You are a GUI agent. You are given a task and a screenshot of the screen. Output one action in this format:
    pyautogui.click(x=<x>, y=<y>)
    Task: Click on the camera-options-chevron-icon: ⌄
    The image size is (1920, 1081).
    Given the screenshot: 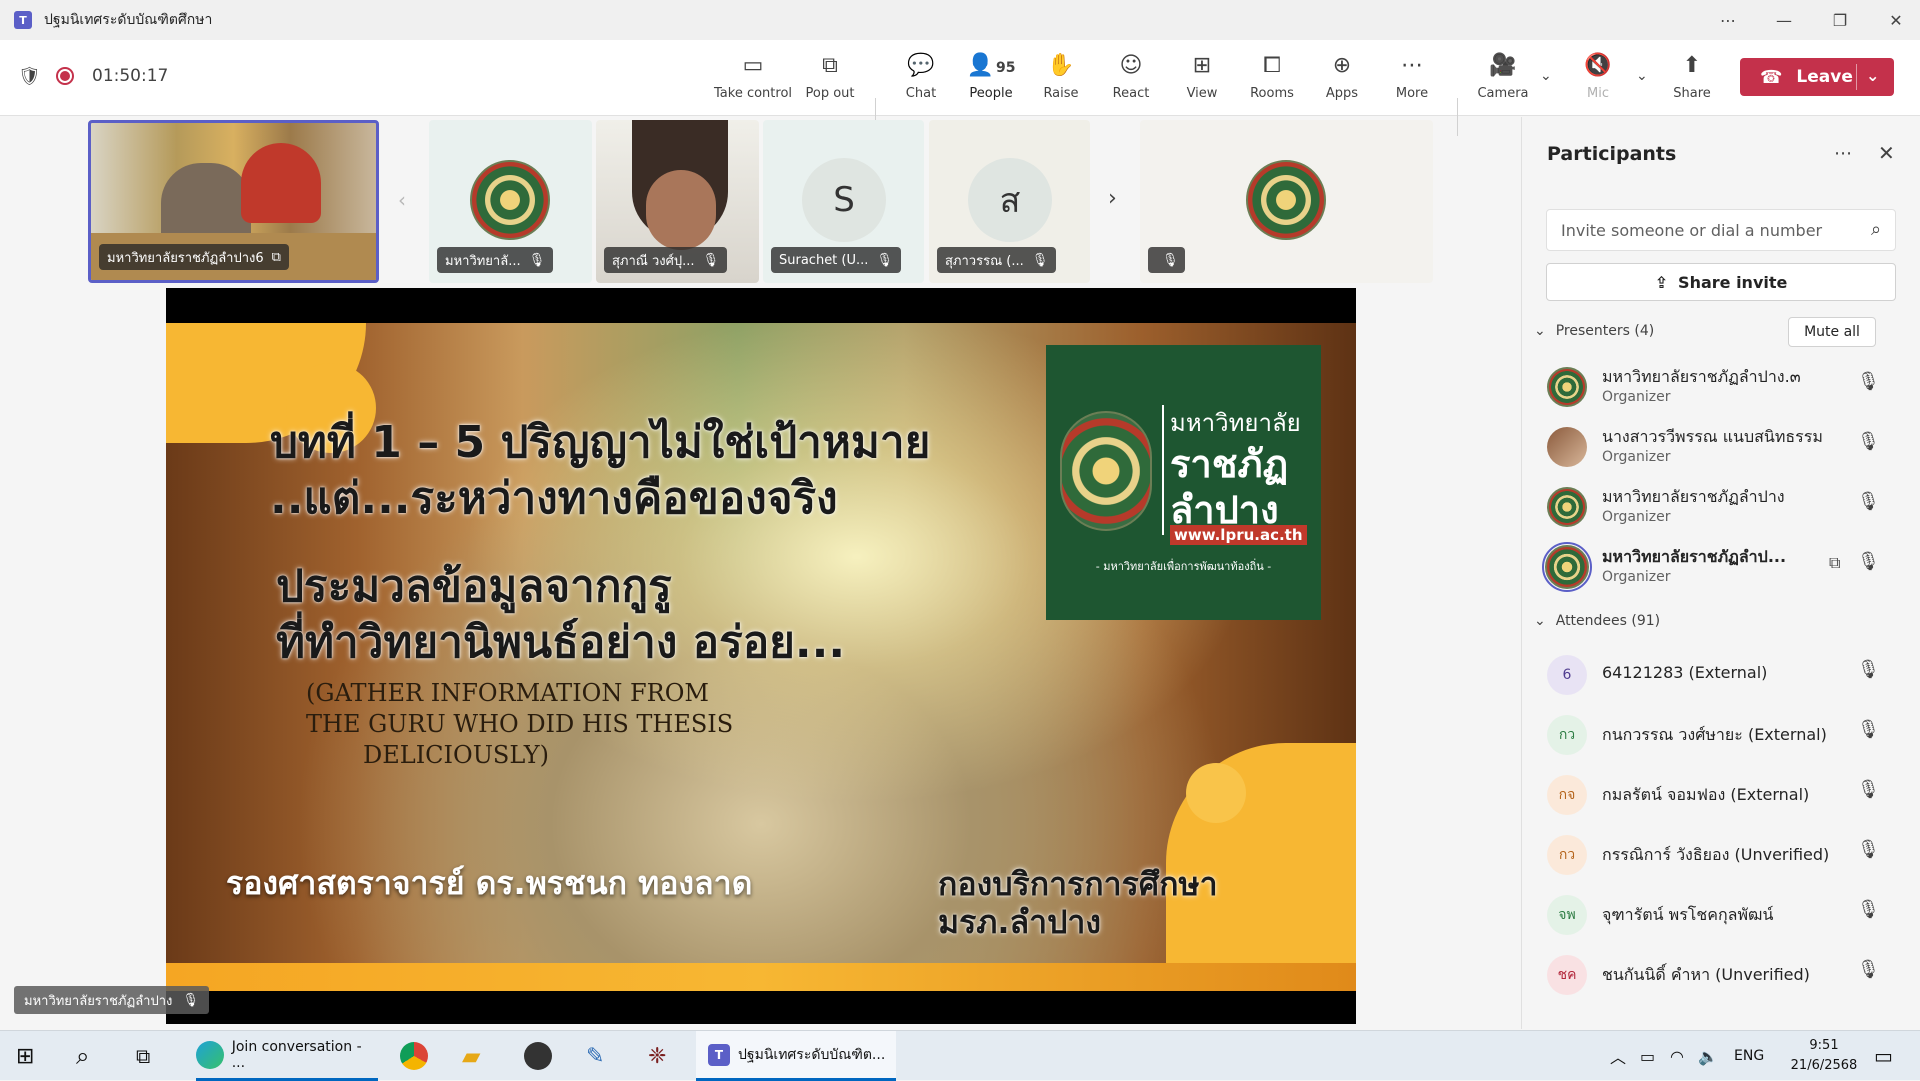 What is the action you would take?
    pyautogui.click(x=1546, y=76)
    